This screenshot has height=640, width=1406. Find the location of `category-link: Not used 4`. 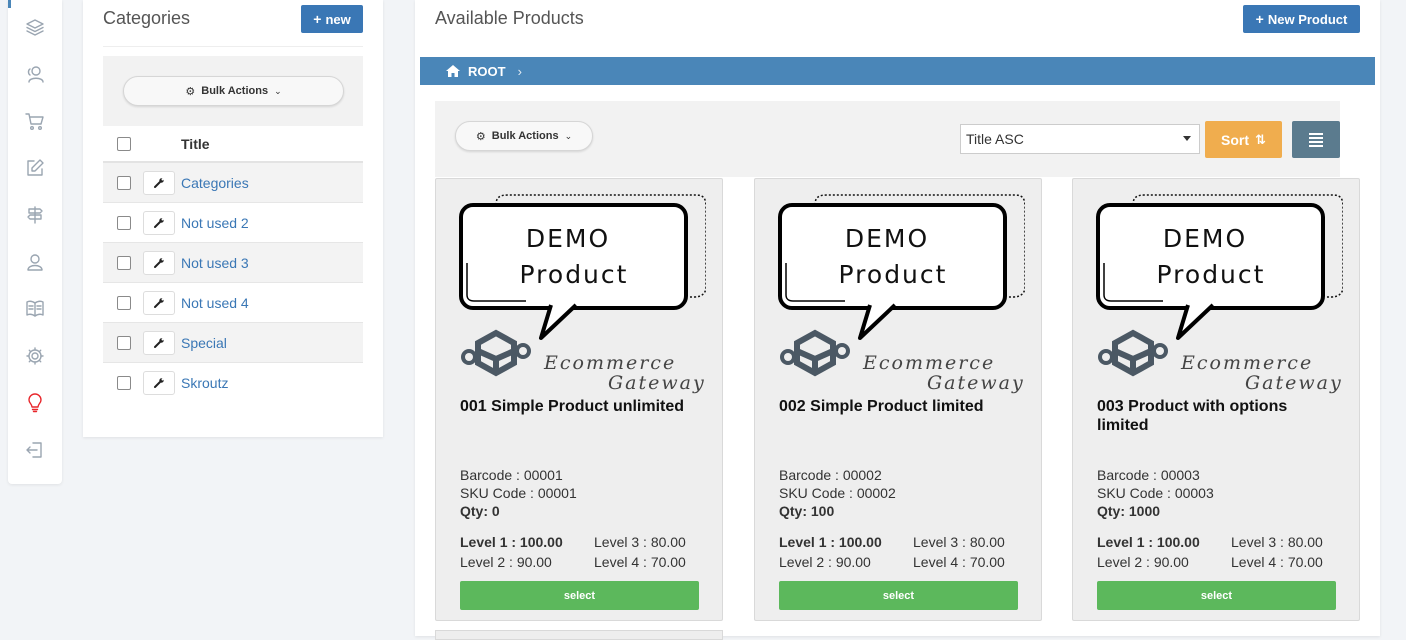

category-link: Not used 4 is located at coordinates (215, 303).